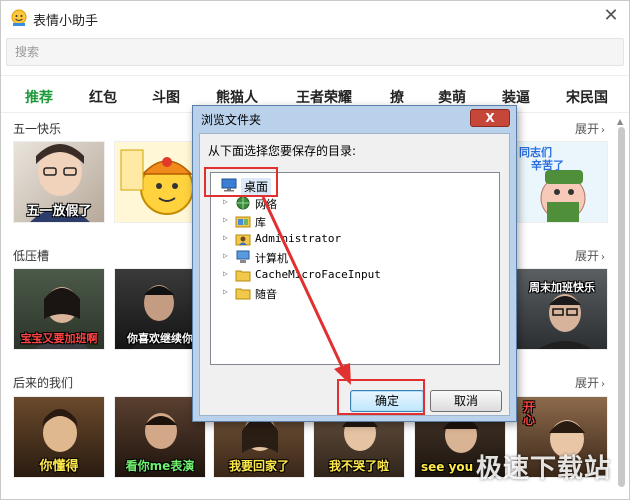  Describe the element at coordinates (324, 97) in the screenshot. I see `tab-honor-of-kings: 王者荣耀` at that location.